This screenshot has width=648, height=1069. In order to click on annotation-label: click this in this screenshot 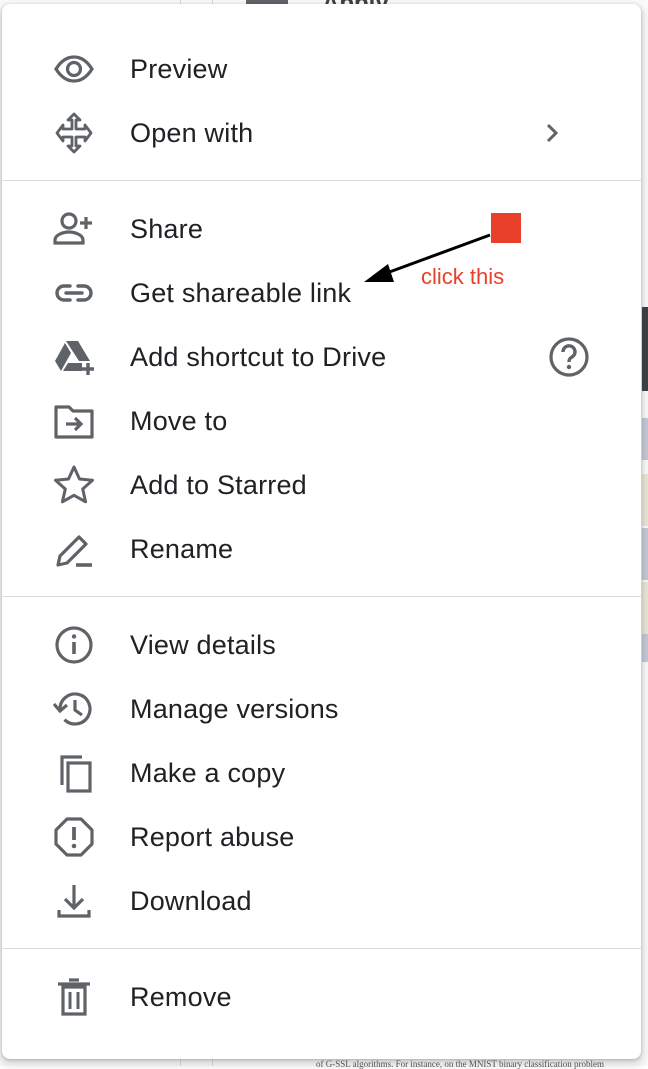, I will do `click(463, 276)`.